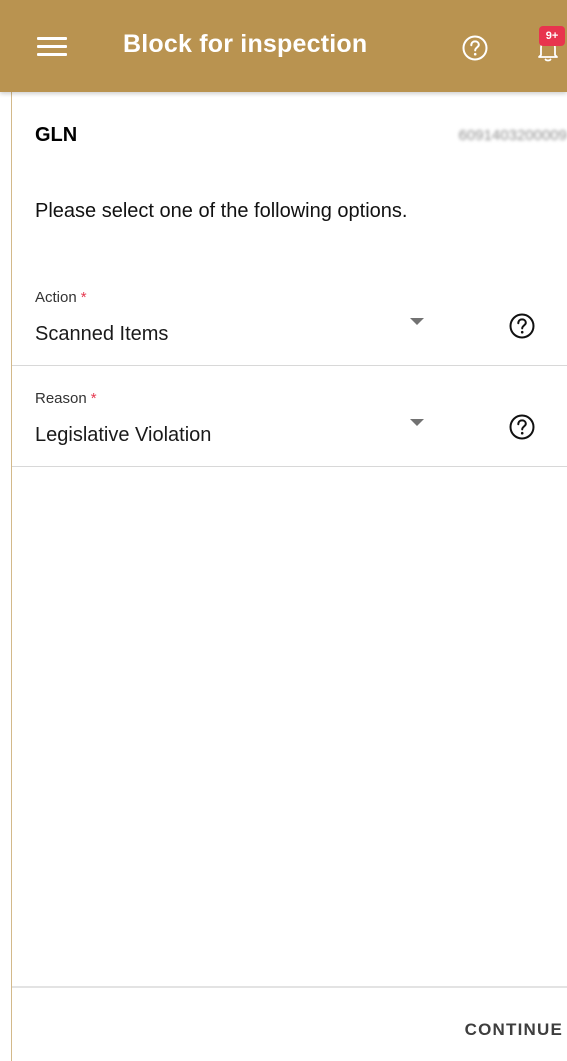  I want to click on footer-divider, so click(289, 987).